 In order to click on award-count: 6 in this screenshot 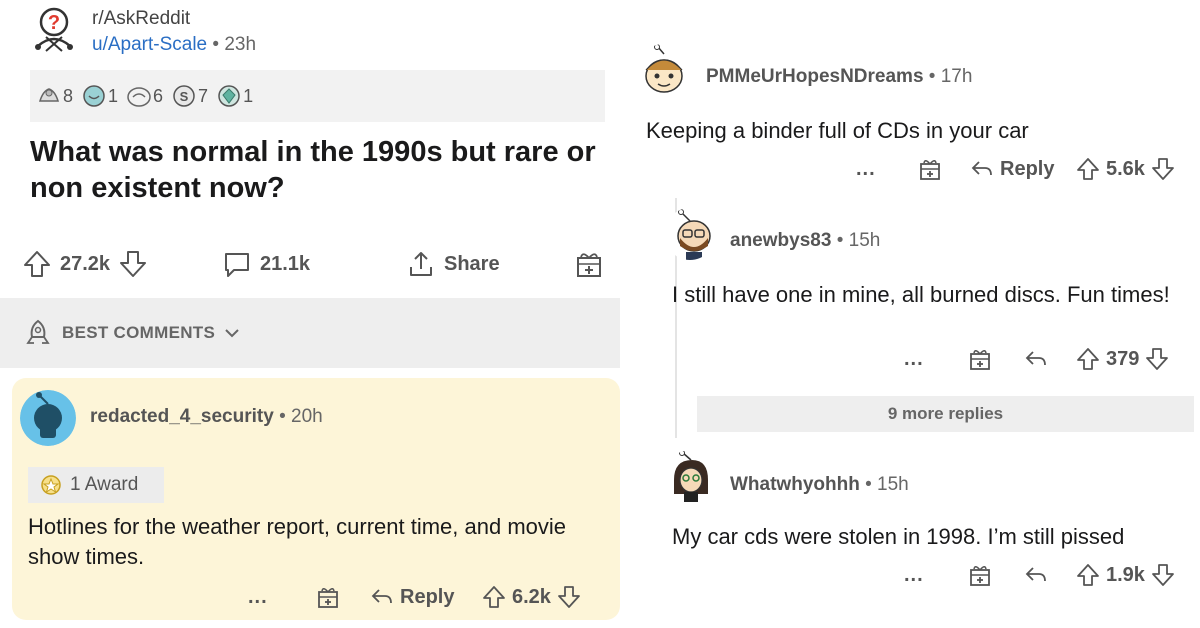, I will do `click(158, 95)`.